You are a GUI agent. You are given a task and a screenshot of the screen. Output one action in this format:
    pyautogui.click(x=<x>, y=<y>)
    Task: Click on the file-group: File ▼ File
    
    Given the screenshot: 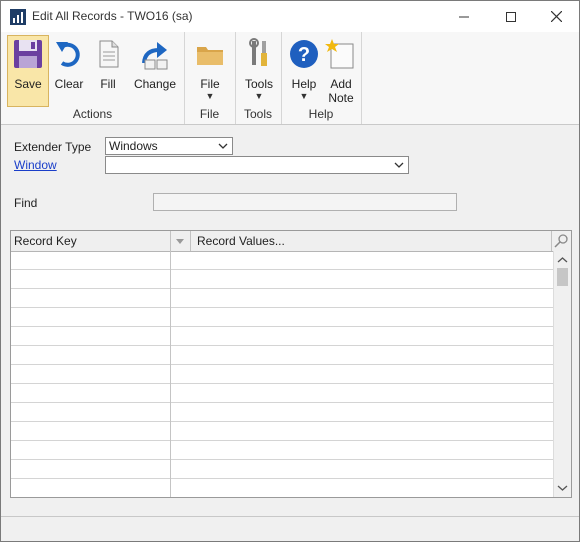 What is the action you would take?
    pyautogui.click(x=210, y=78)
    